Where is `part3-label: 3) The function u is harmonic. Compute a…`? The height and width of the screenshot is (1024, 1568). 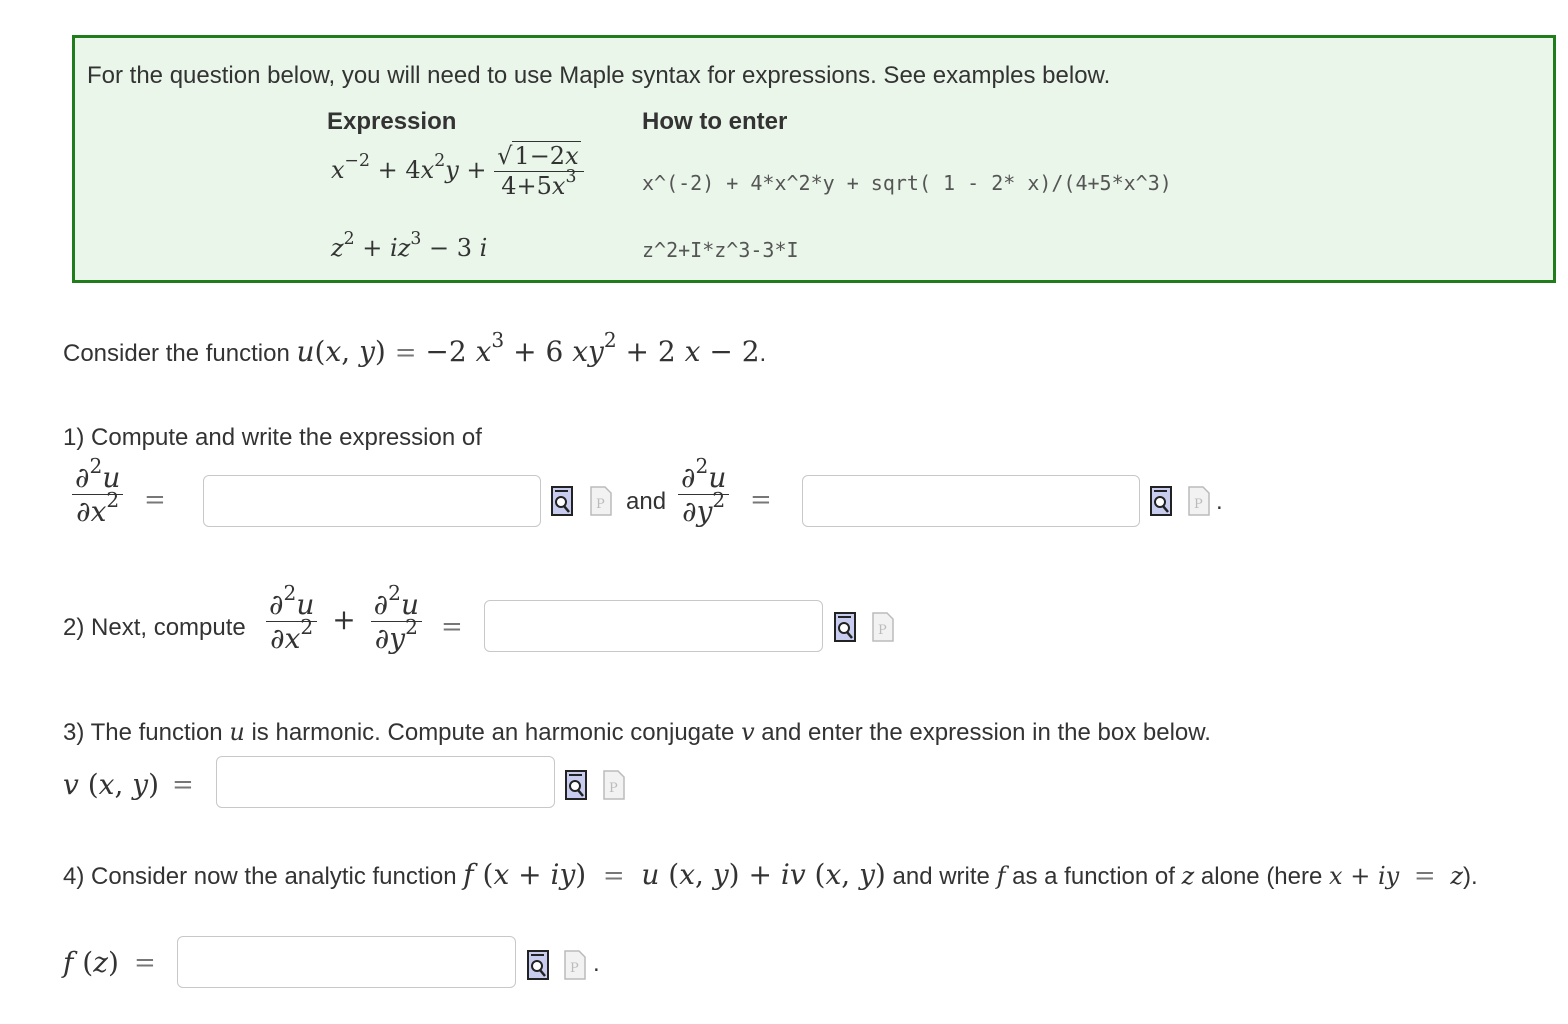 part3-label: 3) The function u is harmonic. Compute a… is located at coordinates (637, 732).